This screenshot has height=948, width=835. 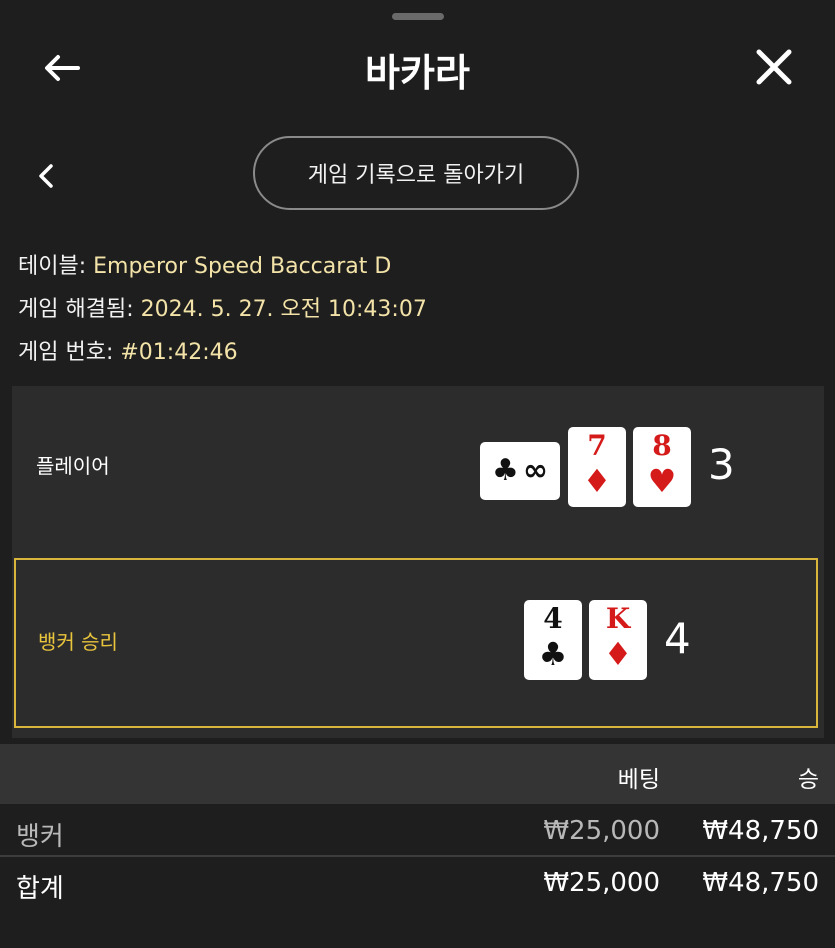 I want to click on bet-row-total: 합계 ₩25,000 ₩48,750, so click(x=417, y=883).